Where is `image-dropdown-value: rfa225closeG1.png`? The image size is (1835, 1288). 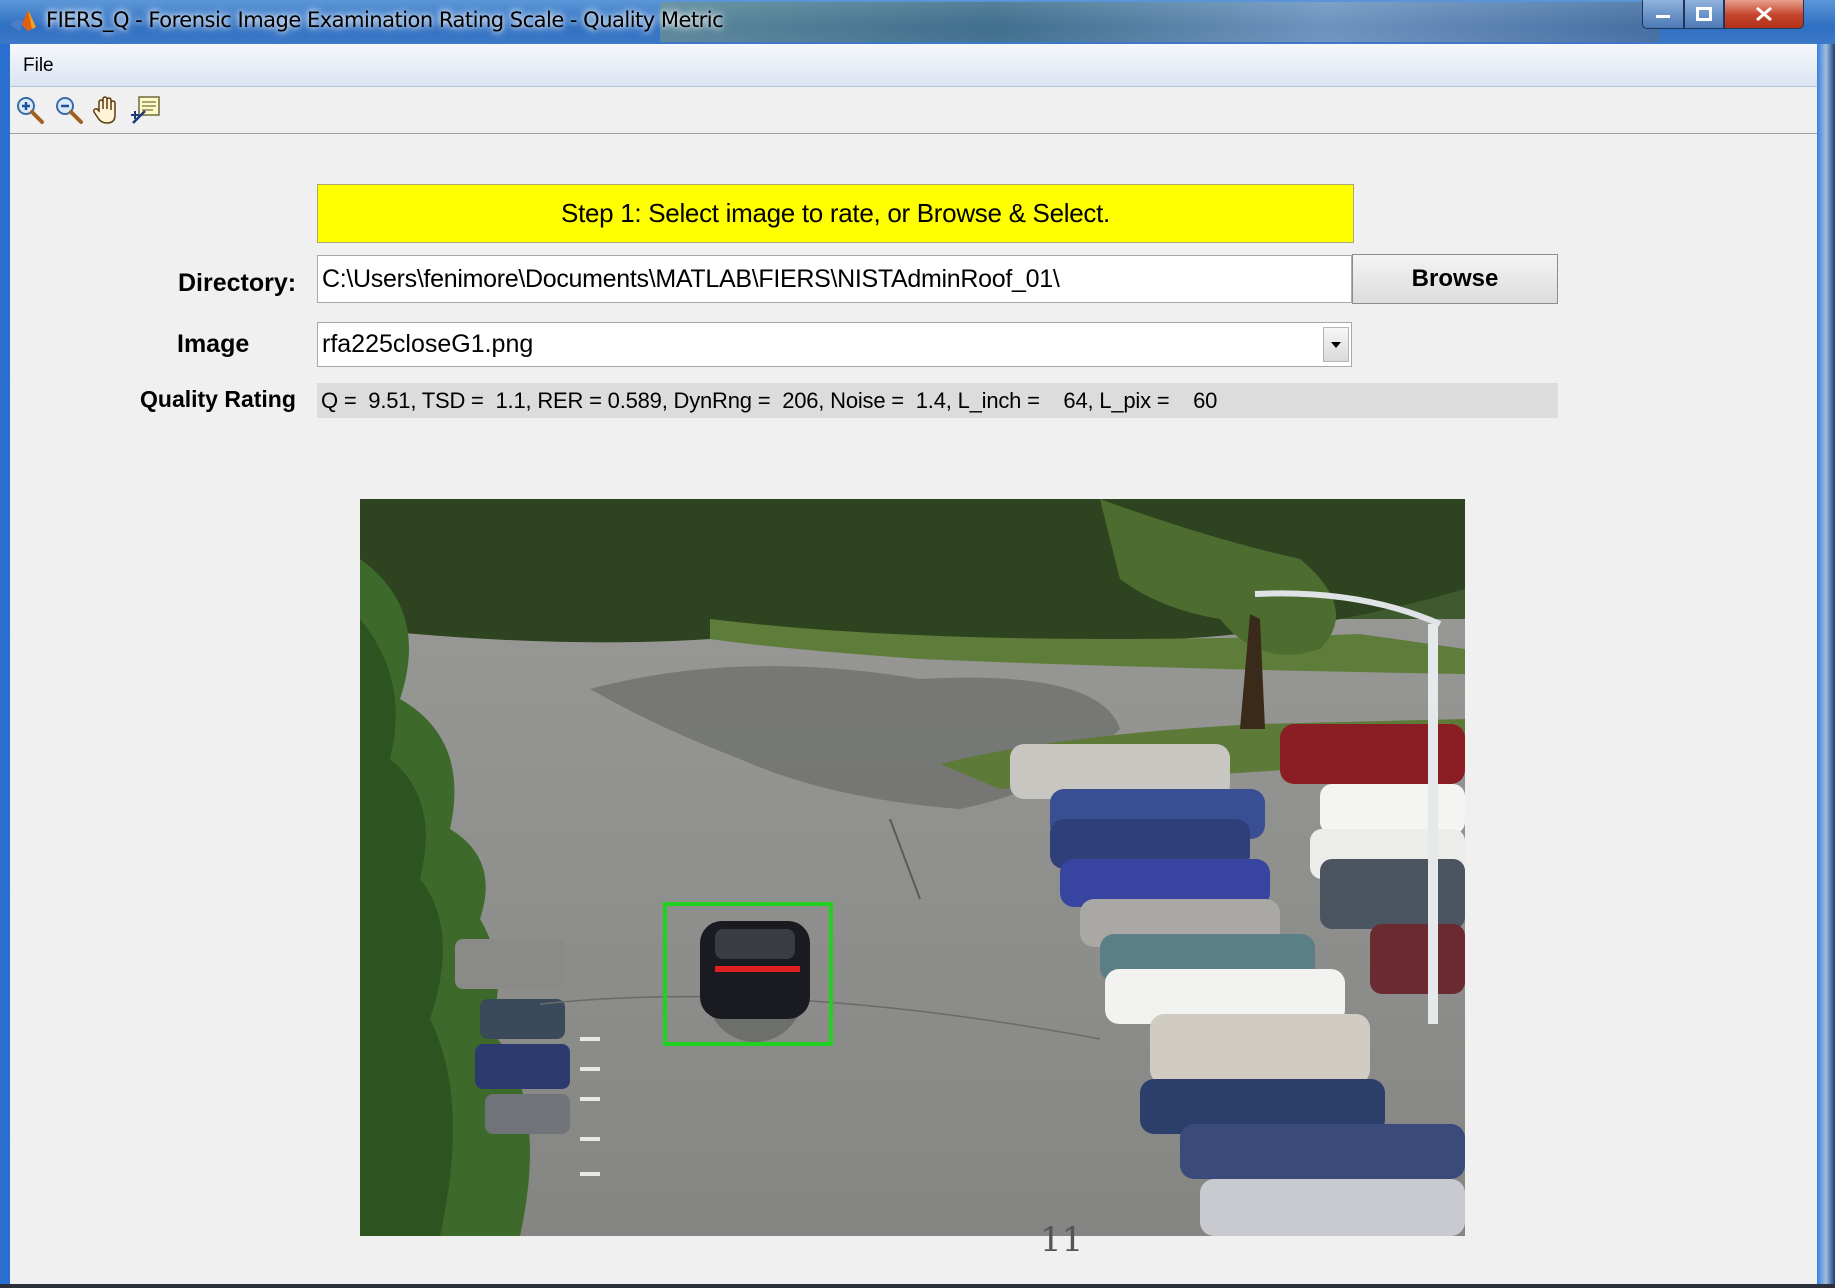 image-dropdown-value: rfa225closeG1.png is located at coordinates (428, 344).